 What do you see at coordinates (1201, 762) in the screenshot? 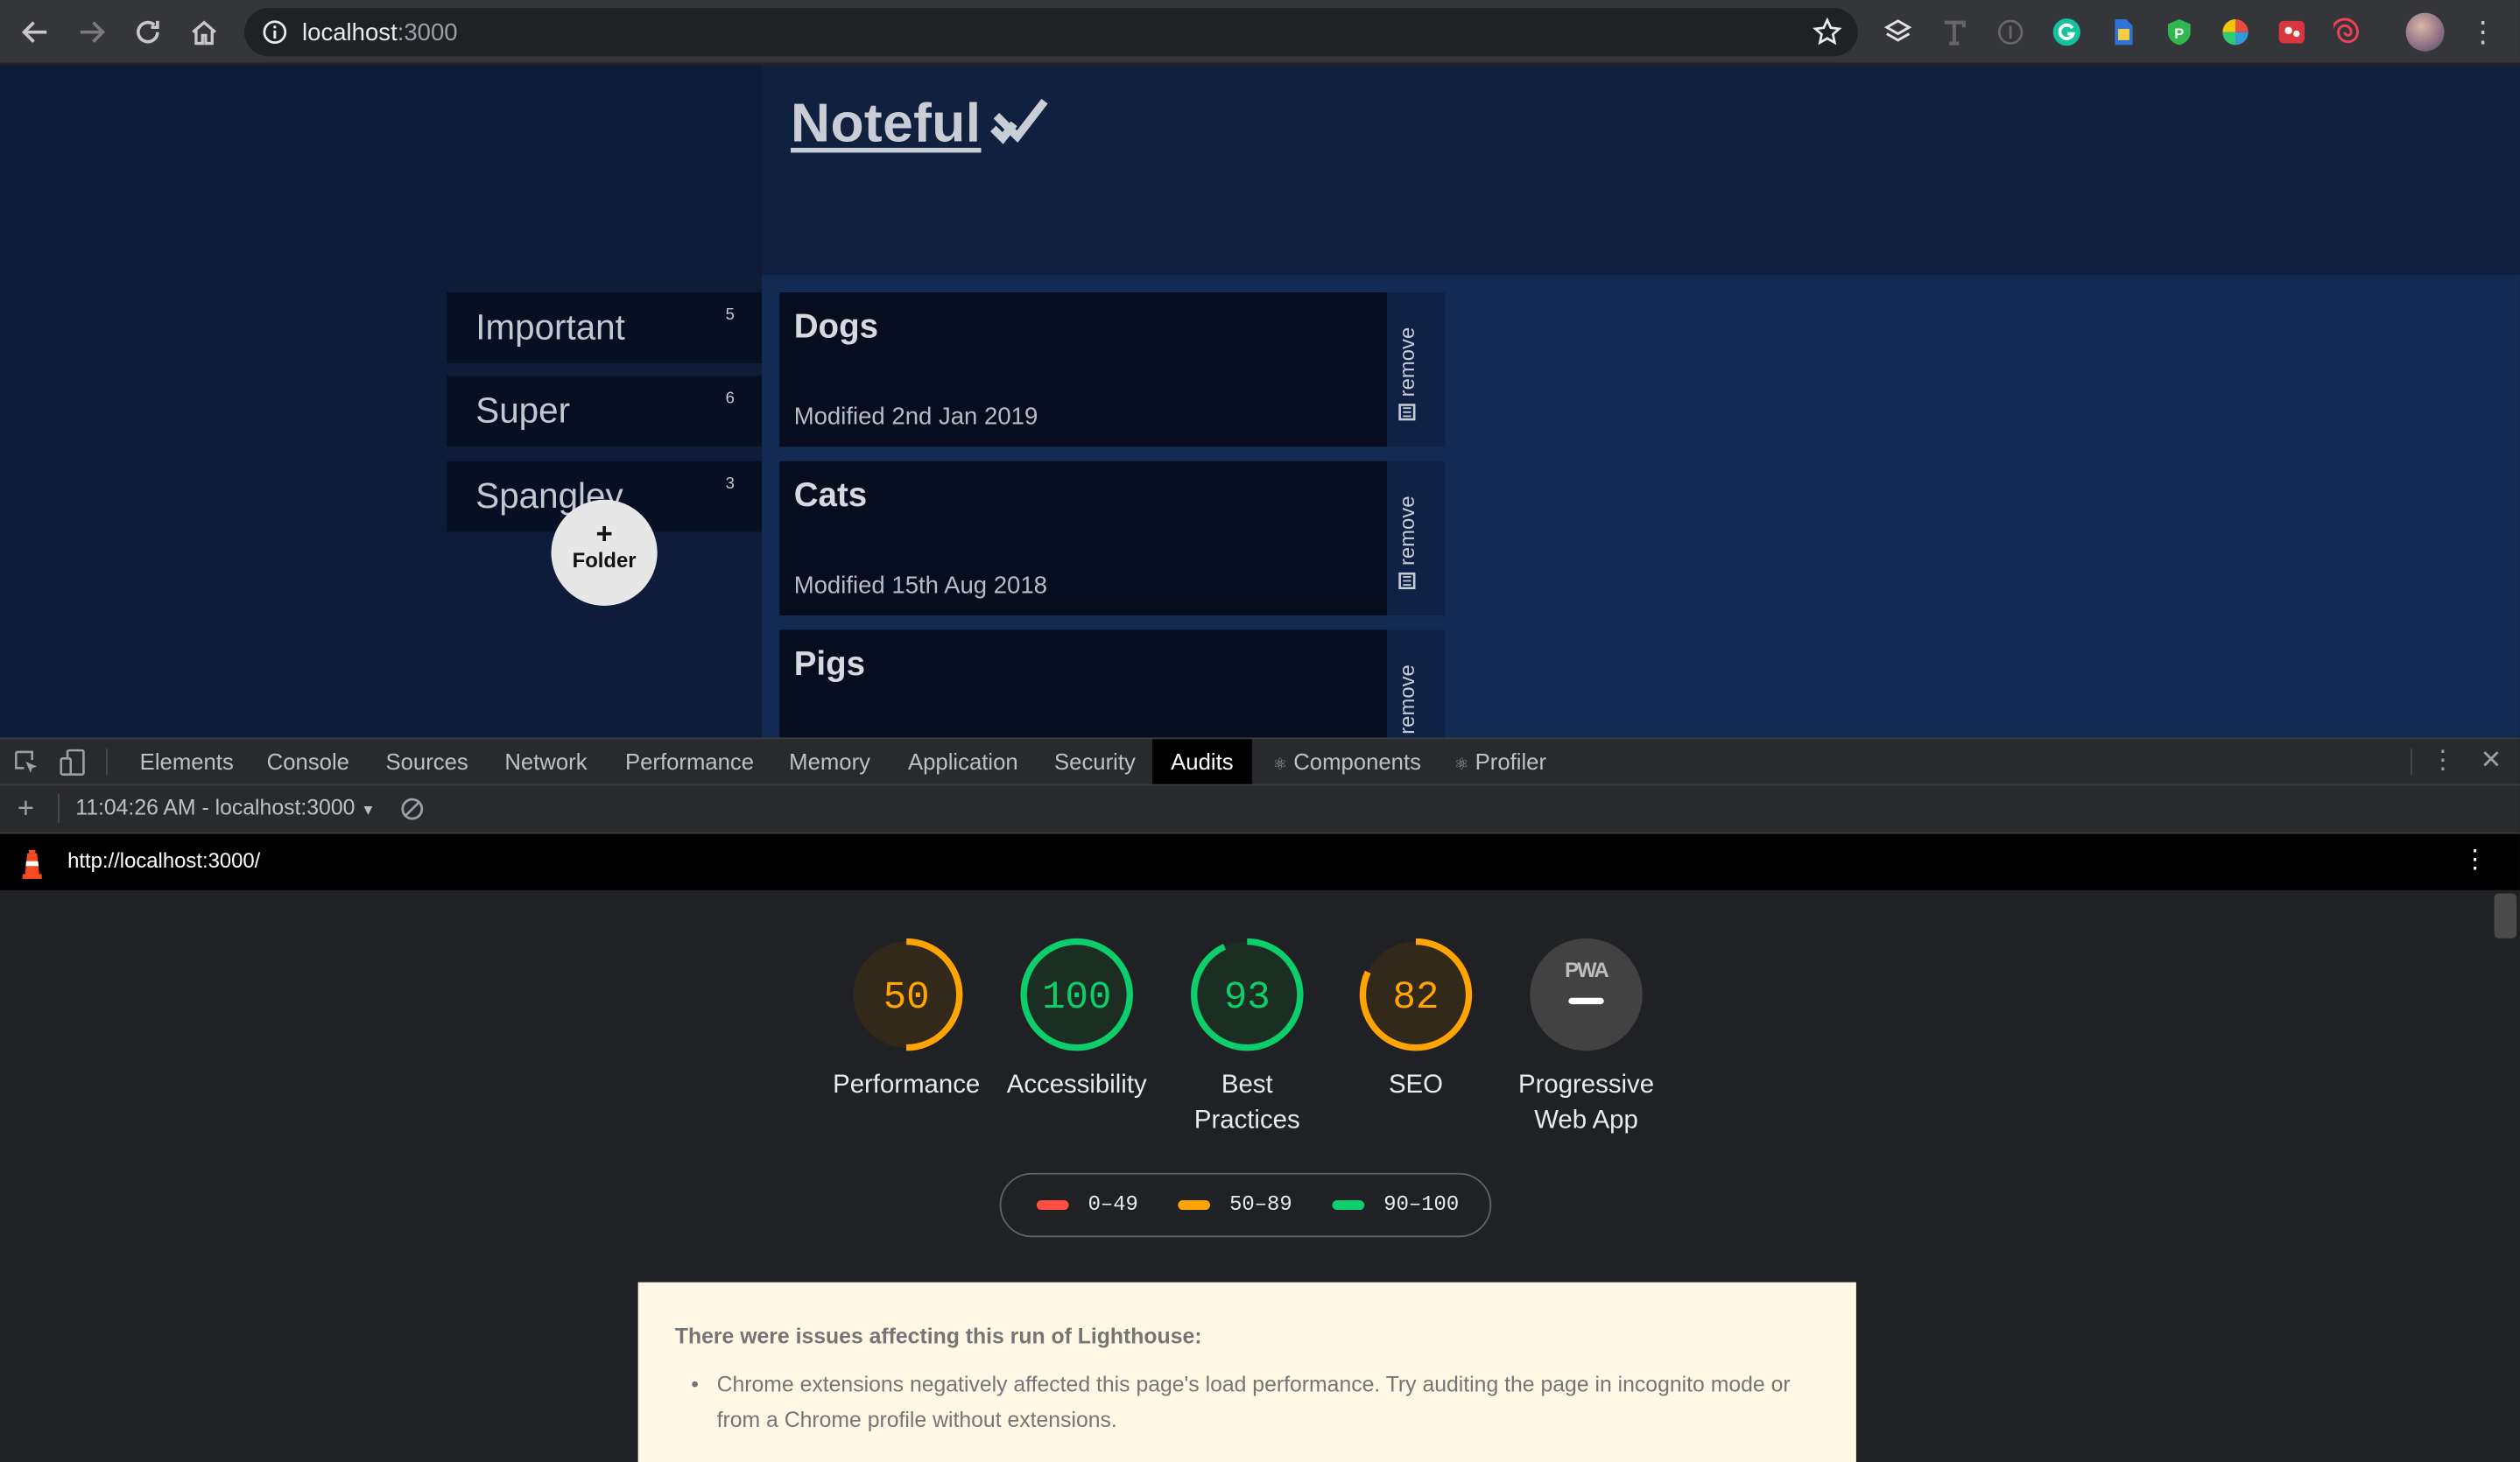
I see `tab-audits: Audits` at bounding box center [1201, 762].